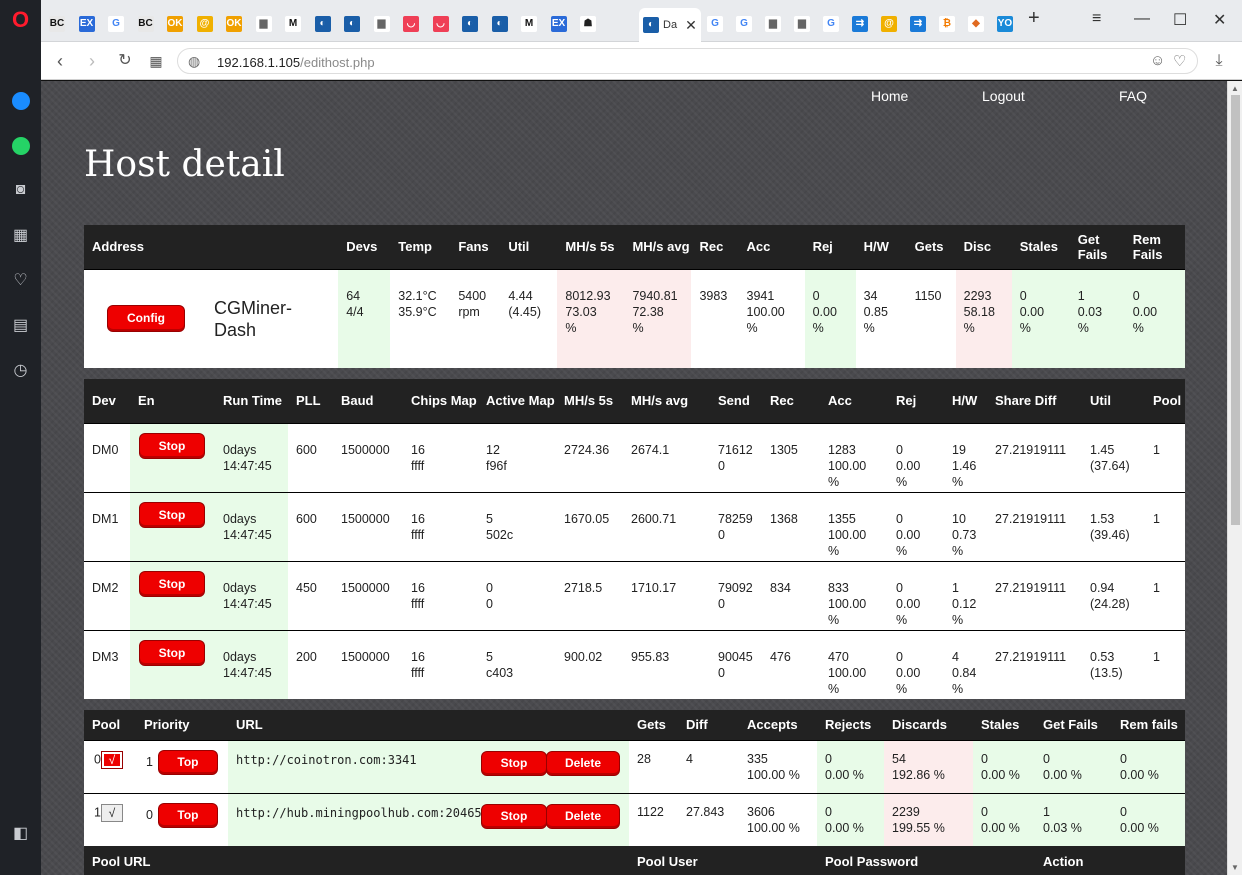 The height and width of the screenshot is (875, 1242). I want to click on opera-logo-icon: O, so click(20, 19).